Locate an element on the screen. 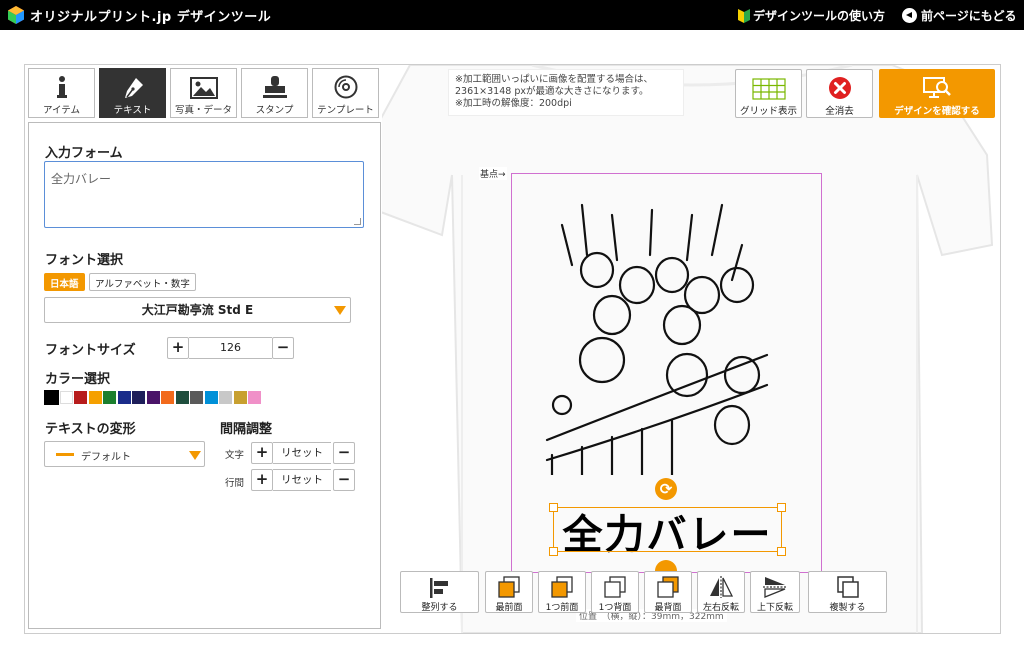 This screenshot has height=654, width=1024. warp-default-icon is located at coordinates (65, 454).